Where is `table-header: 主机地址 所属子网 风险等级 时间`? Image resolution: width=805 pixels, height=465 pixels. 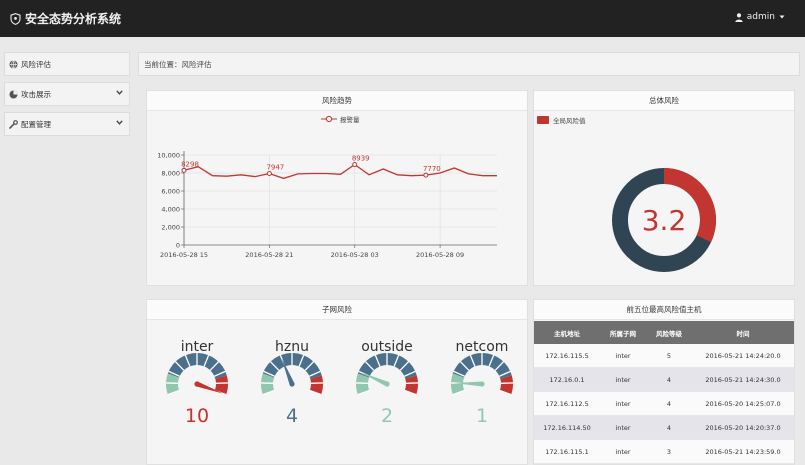
table-header: 主机地址 所属子网 风险等级 时间 is located at coordinates (664, 332).